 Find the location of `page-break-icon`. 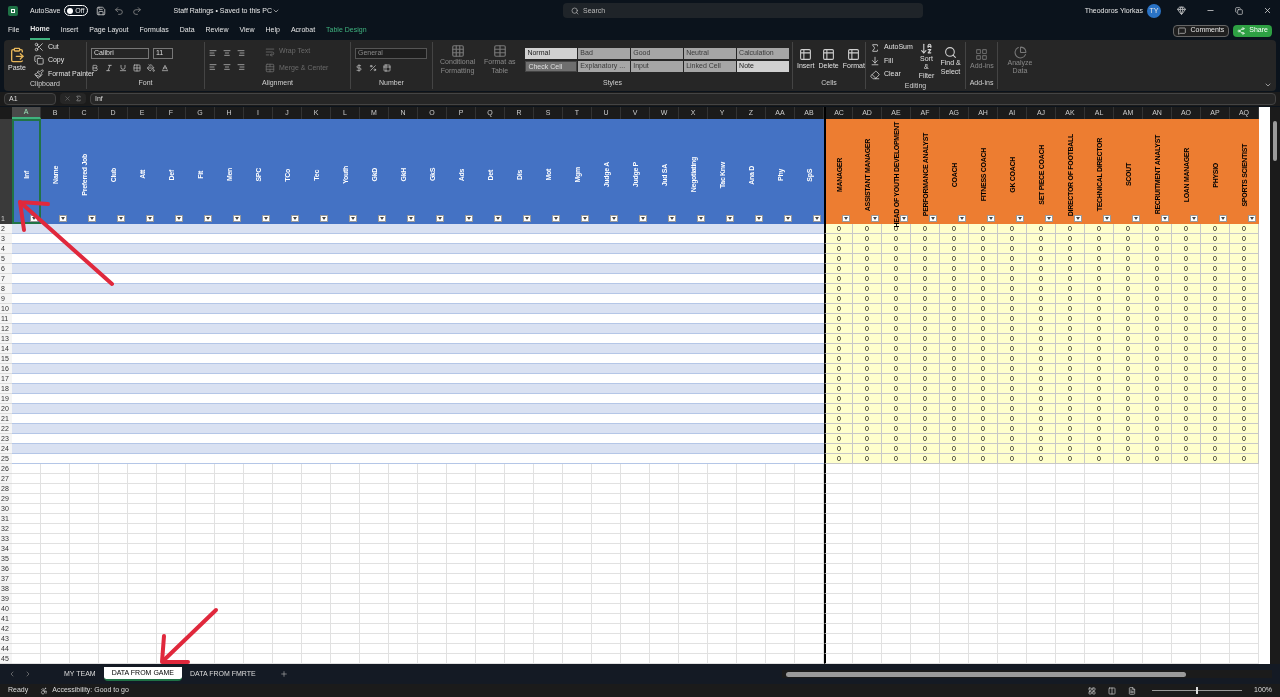

page-break-icon is located at coordinates (1132, 690).